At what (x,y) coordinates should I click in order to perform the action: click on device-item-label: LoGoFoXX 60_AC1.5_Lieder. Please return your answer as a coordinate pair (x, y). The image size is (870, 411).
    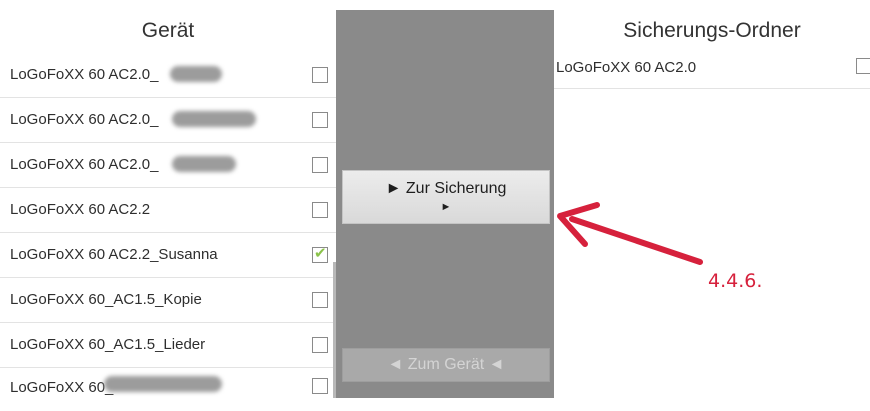
    Looking at the image, I should click on (108, 344).